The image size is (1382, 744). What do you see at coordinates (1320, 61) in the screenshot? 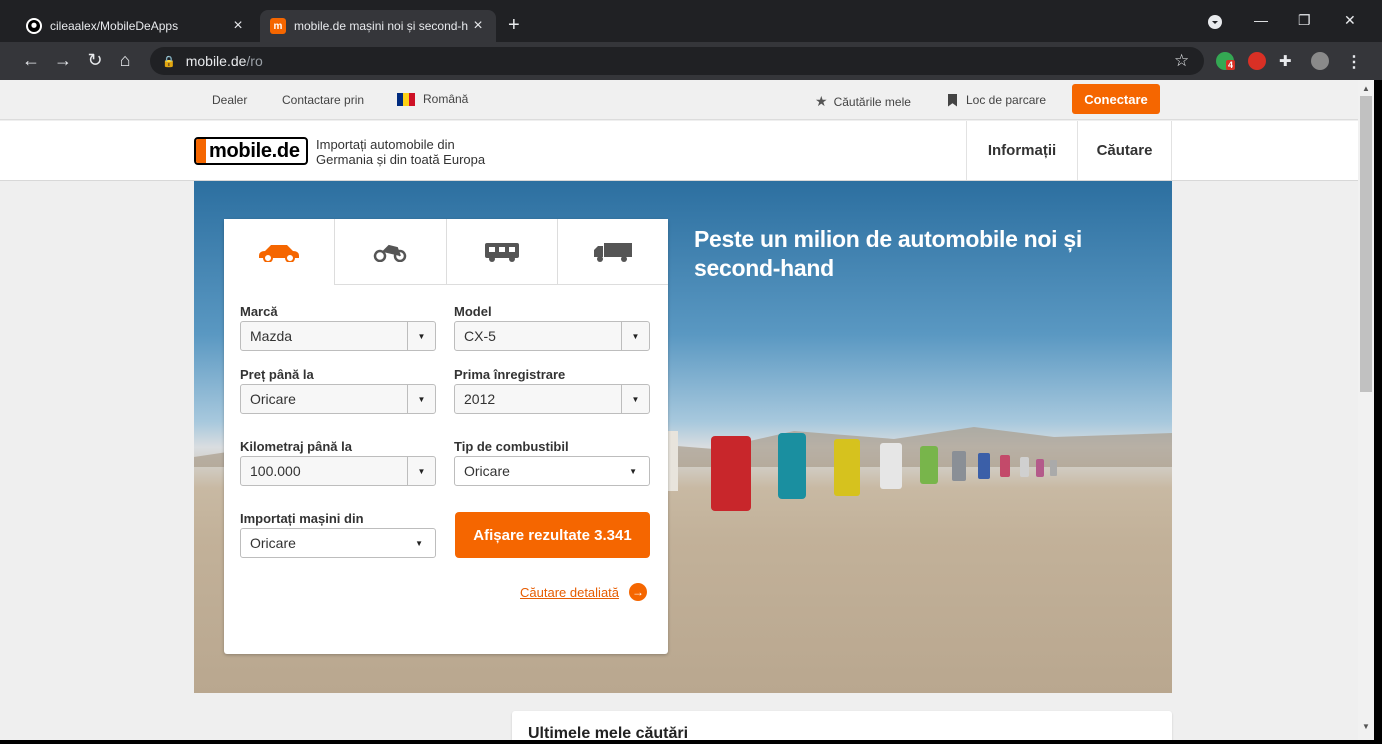
I see `profile-avatar` at bounding box center [1320, 61].